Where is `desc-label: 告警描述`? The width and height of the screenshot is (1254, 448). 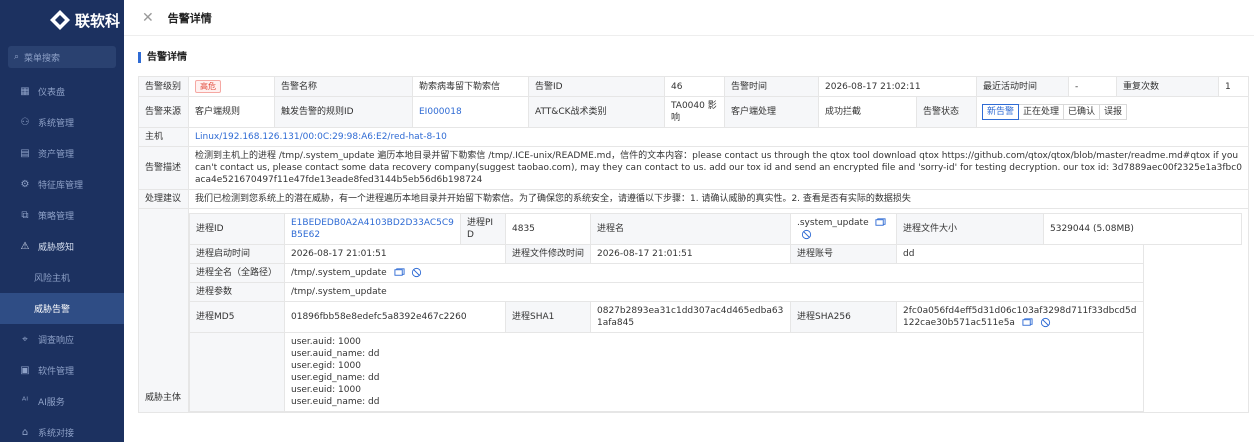
desc-label: 告警描述 is located at coordinates (163, 168).